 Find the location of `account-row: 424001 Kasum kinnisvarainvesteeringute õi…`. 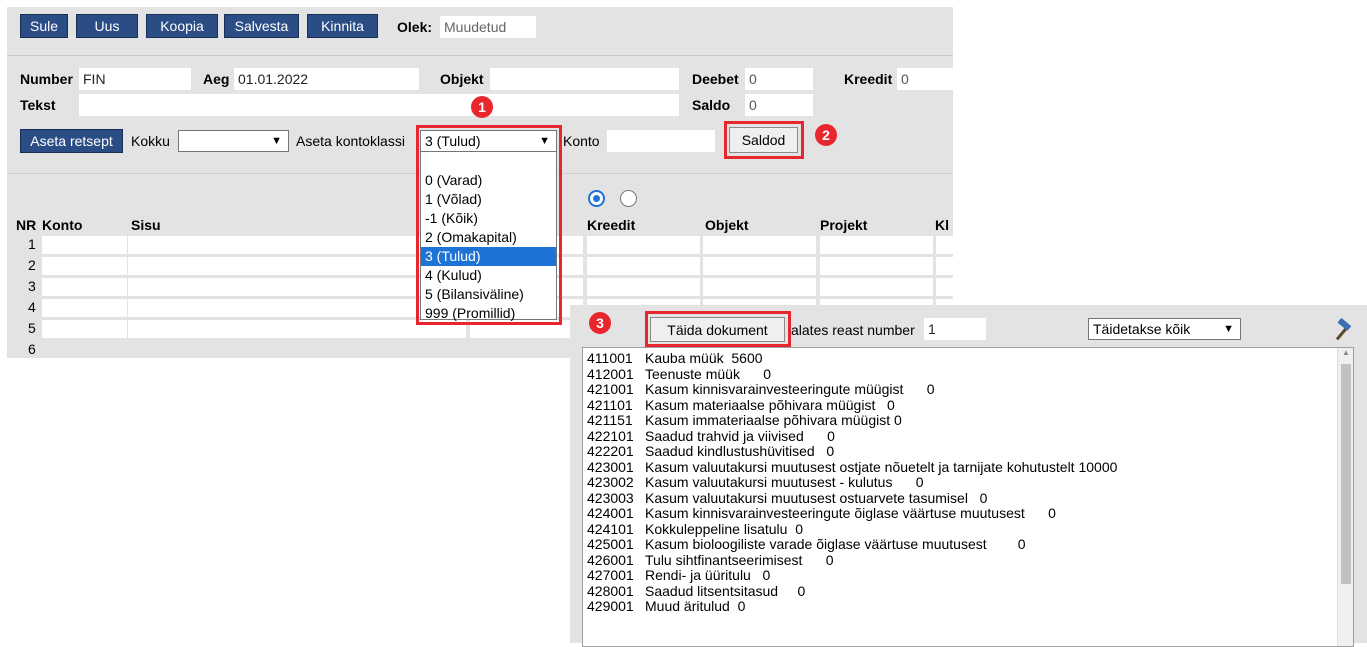

account-row: 424001 Kasum kinnisvarainvesteeringute õi… is located at coordinates (970, 514).